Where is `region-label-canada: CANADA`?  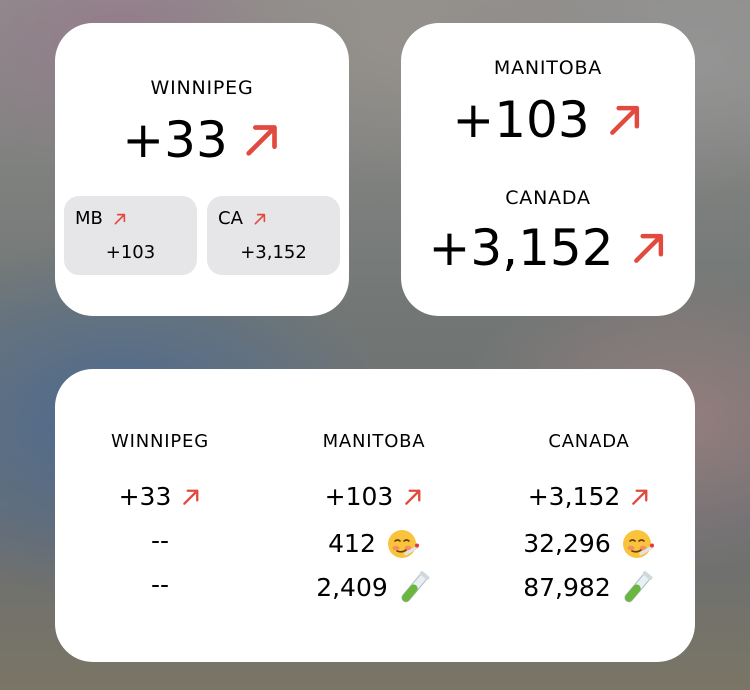
region-label-canada: CANADA is located at coordinates (548, 198).